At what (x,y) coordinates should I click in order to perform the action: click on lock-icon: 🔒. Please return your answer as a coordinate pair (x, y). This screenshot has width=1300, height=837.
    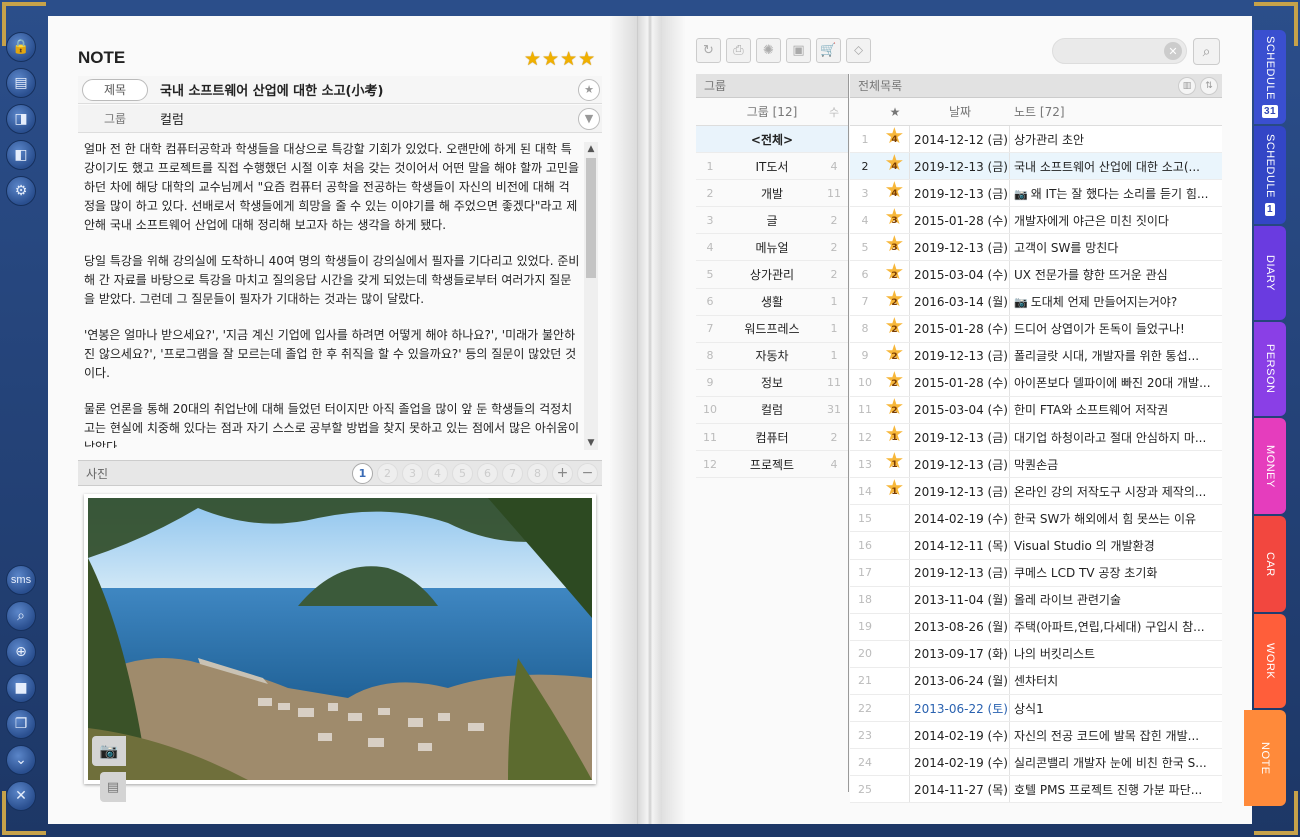
    Looking at the image, I should click on (21, 47).